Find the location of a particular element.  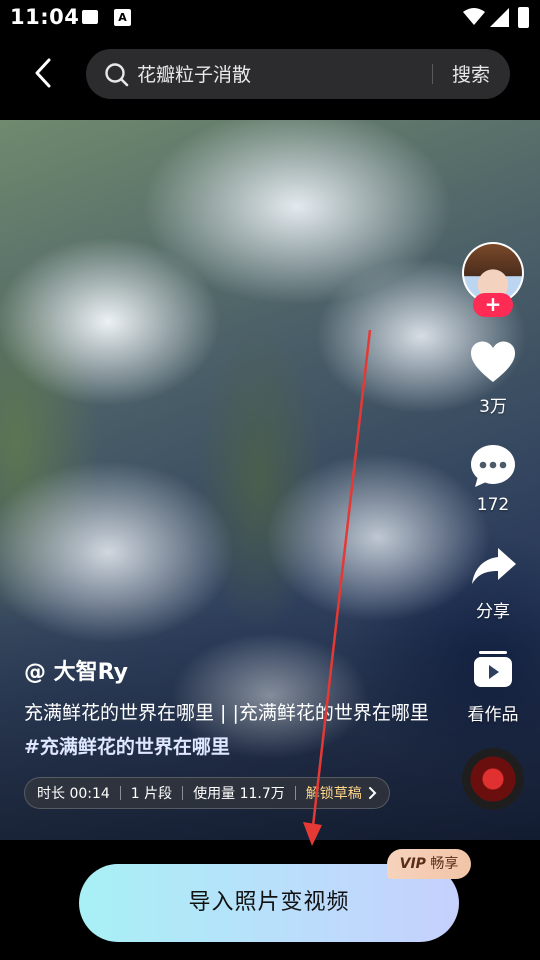

share-icon is located at coordinates (494, 566).